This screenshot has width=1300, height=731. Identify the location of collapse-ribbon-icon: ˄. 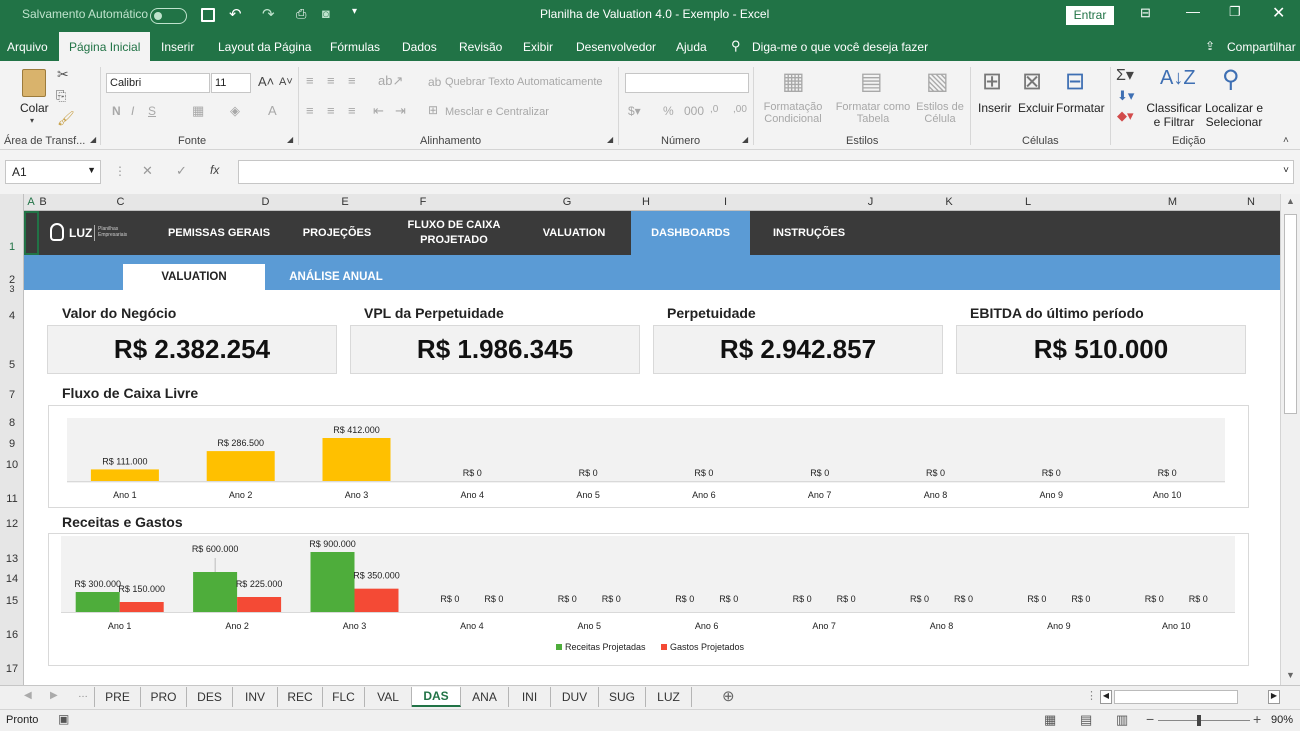
(1286, 140).